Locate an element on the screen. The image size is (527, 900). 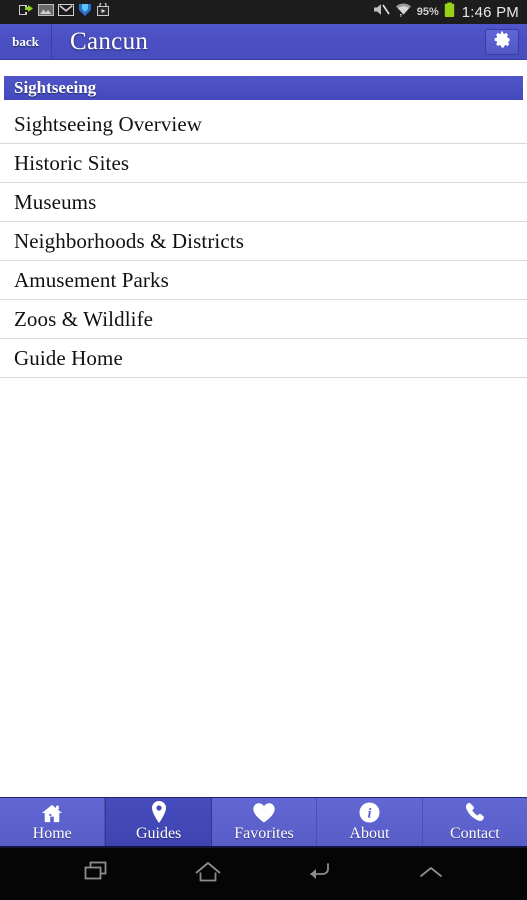
battery-percent-label: 95% is located at coordinates (427, 12).